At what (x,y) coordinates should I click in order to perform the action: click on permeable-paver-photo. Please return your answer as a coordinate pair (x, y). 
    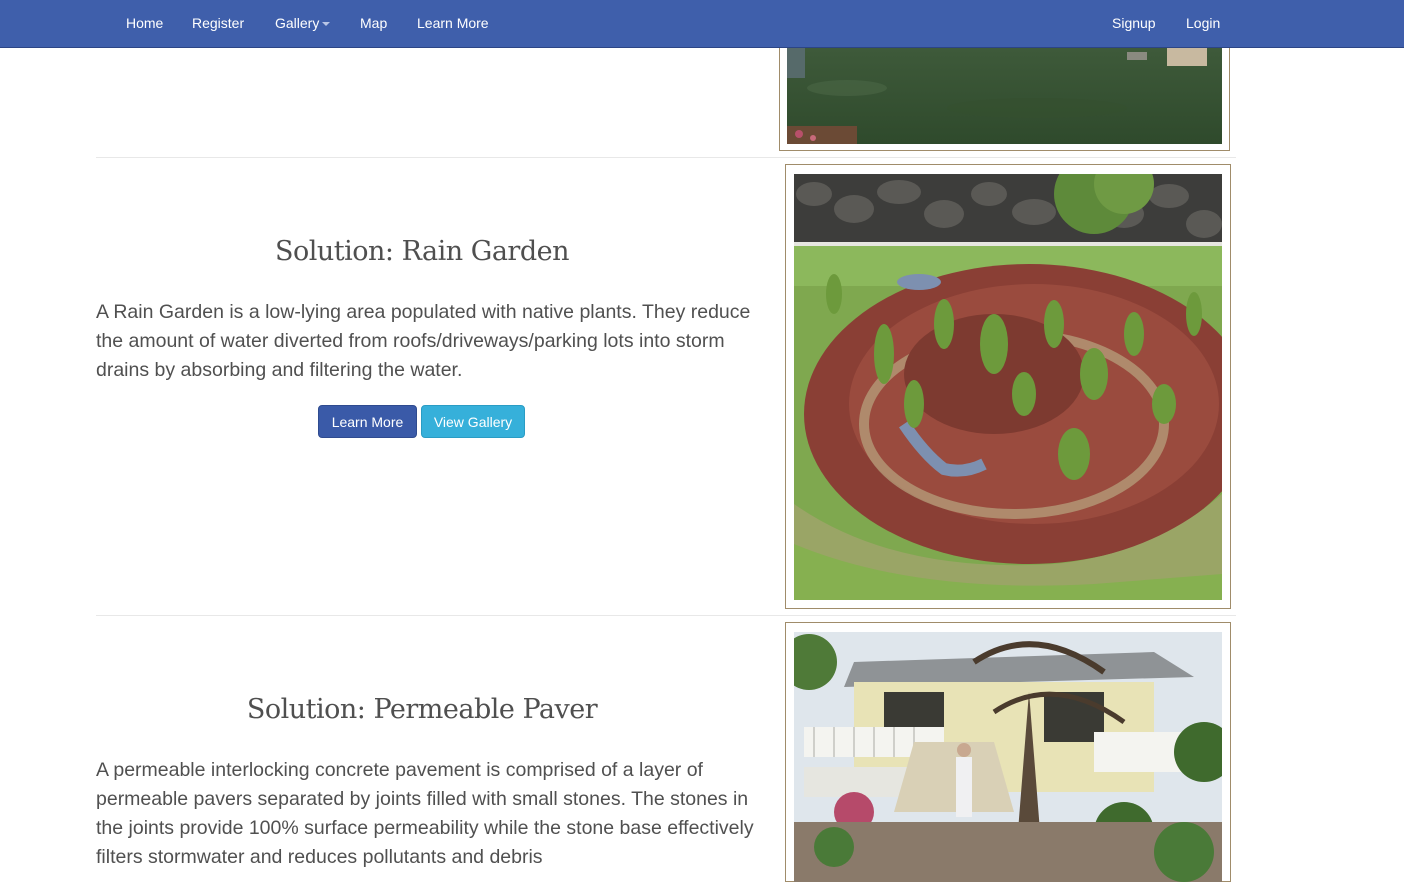
    Looking at the image, I should click on (1008, 757).